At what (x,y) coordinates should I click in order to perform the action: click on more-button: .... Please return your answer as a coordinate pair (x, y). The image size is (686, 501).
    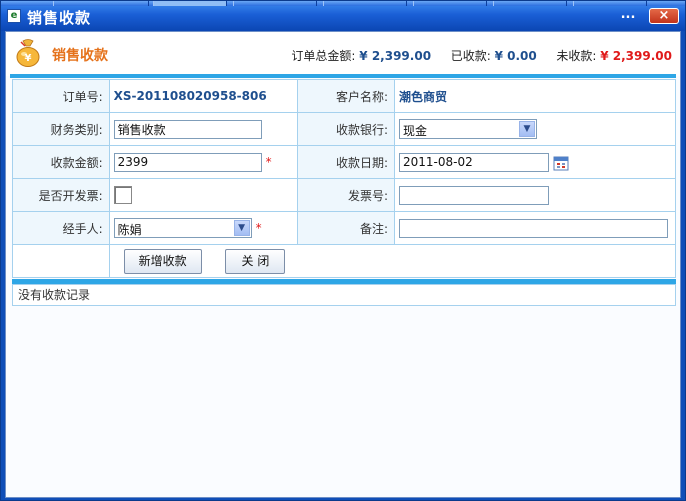
    Looking at the image, I should click on (628, 16).